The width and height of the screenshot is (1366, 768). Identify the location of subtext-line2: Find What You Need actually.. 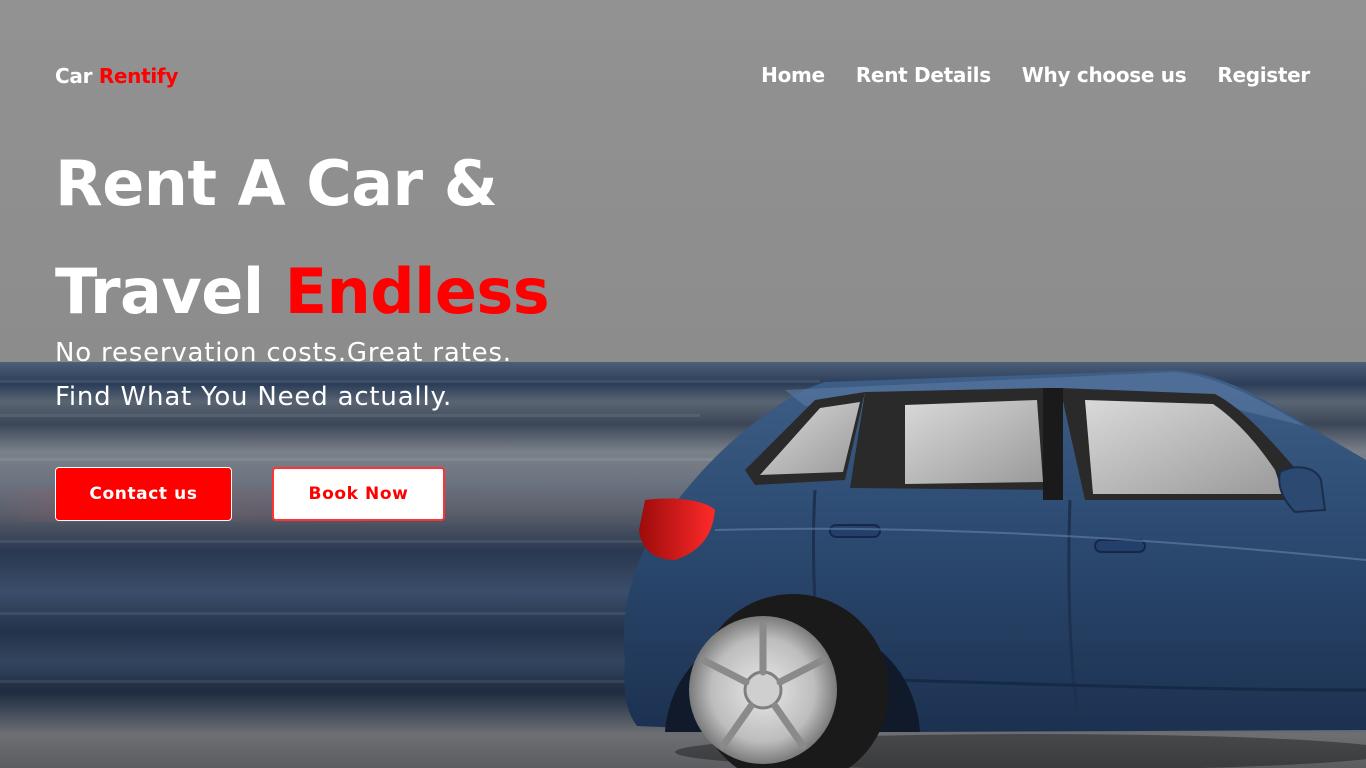
(254, 397).